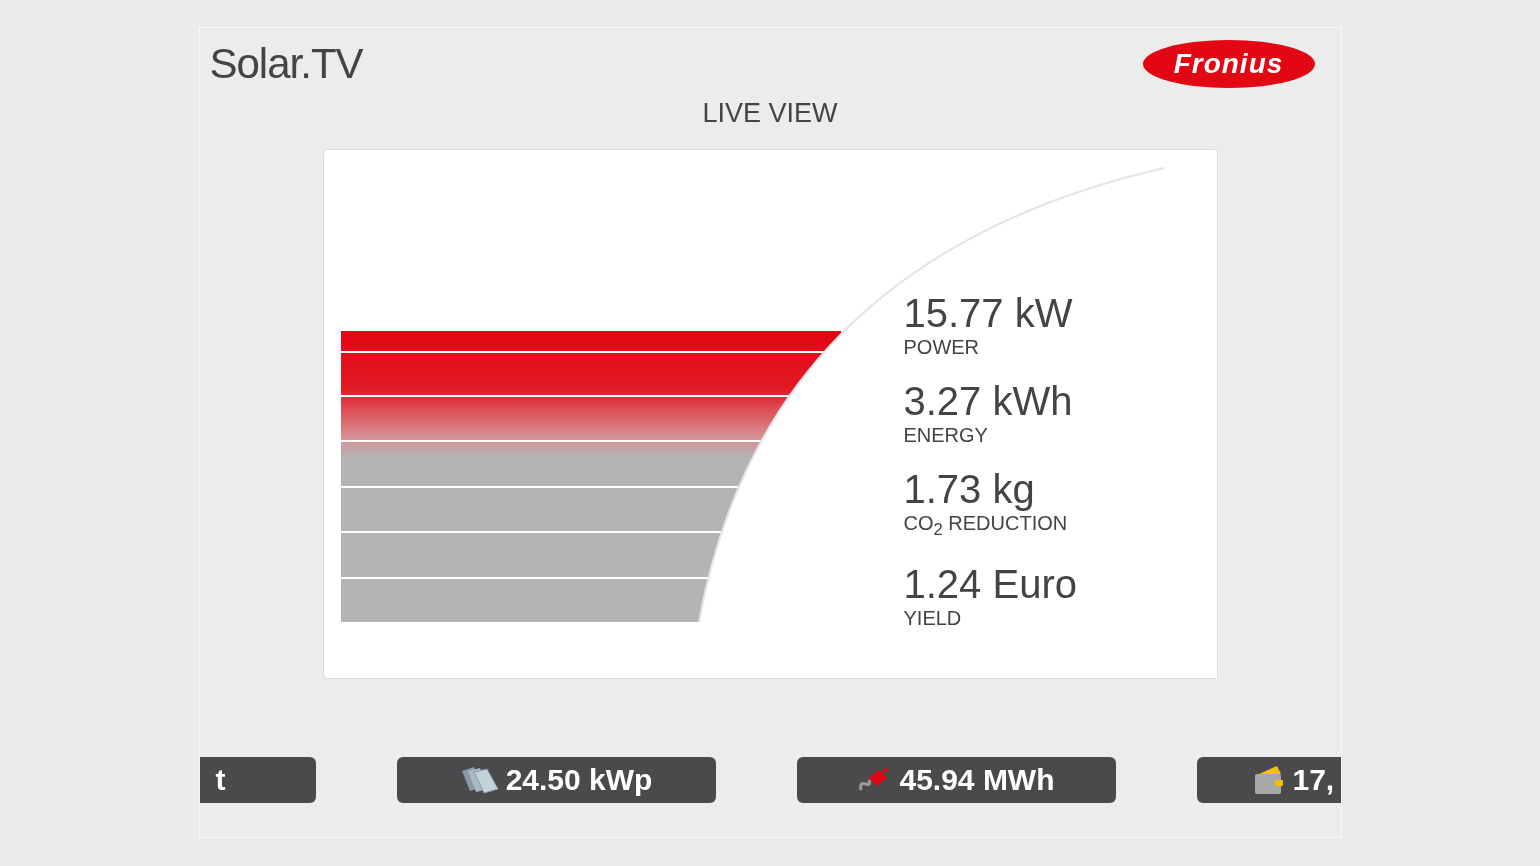 This screenshot has width=1540, height=866. Describe the element at coordinates (220, 780) in the screenshot. I see `stat-value: t` at that location.